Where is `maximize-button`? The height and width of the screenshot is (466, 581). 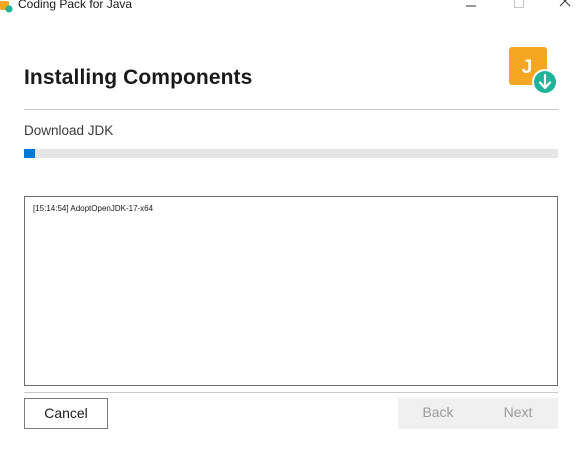 maximize-button is located at coordinates (517, 6).